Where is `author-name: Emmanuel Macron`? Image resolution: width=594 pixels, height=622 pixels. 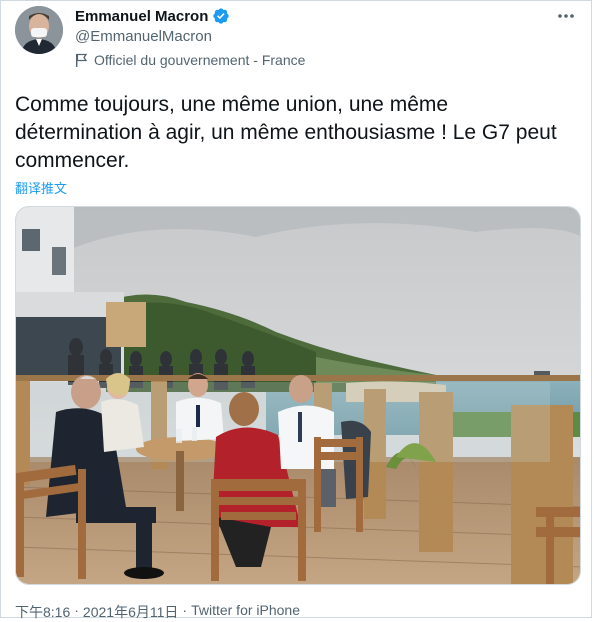 author-name: Emmanuel Macron is located at coordinates (141, 16).